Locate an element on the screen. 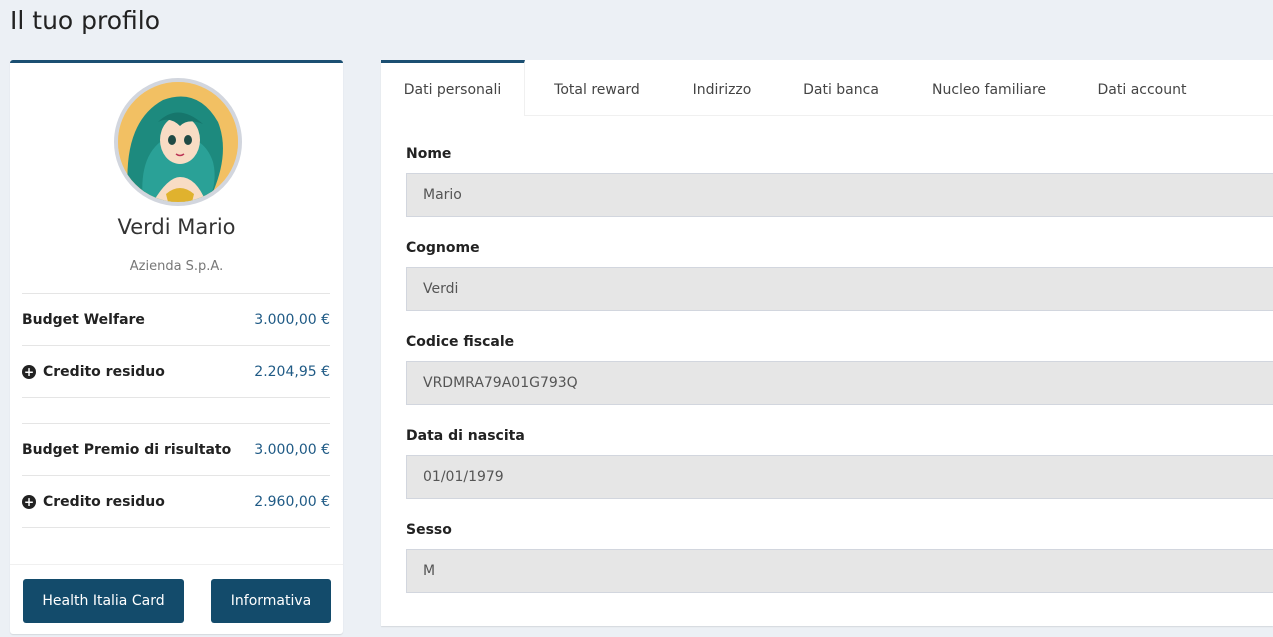 This screenshot has height=637, width=1273. sesso-field: M is located at coordinates (839, 571).